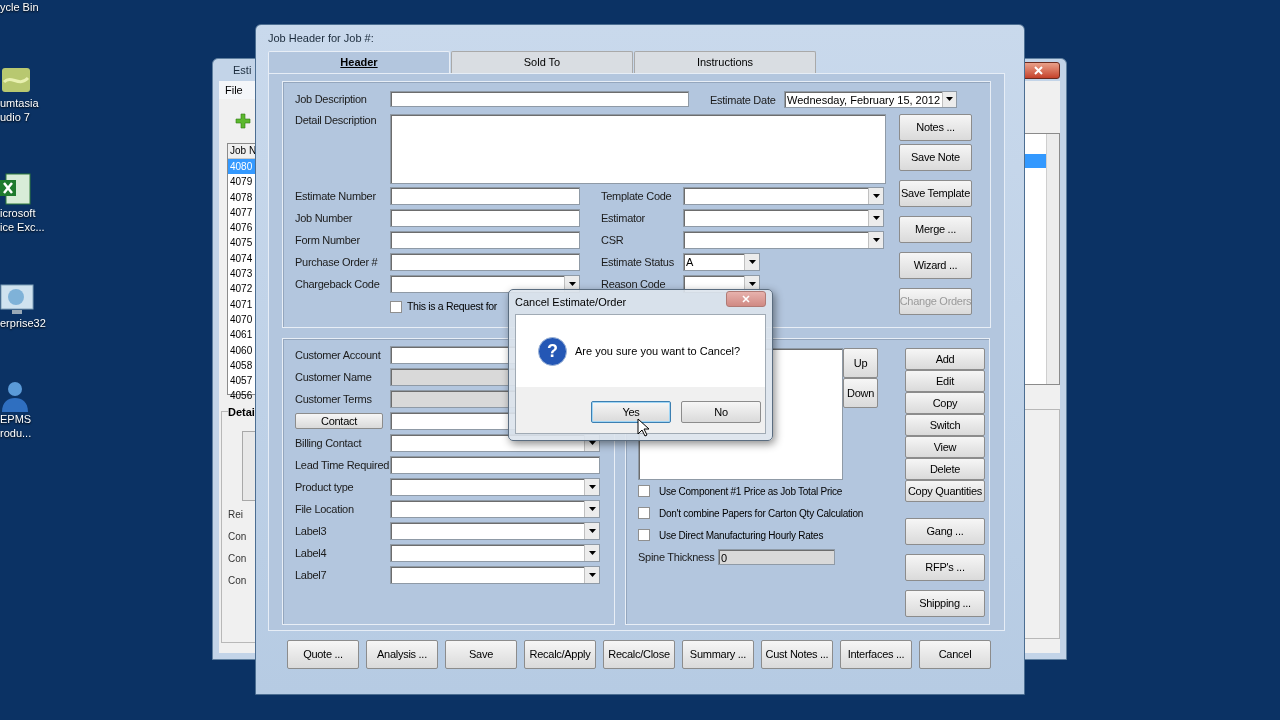 The image size is (1280, 720). I want to click on action-button: Save Template, so click(935, 193).